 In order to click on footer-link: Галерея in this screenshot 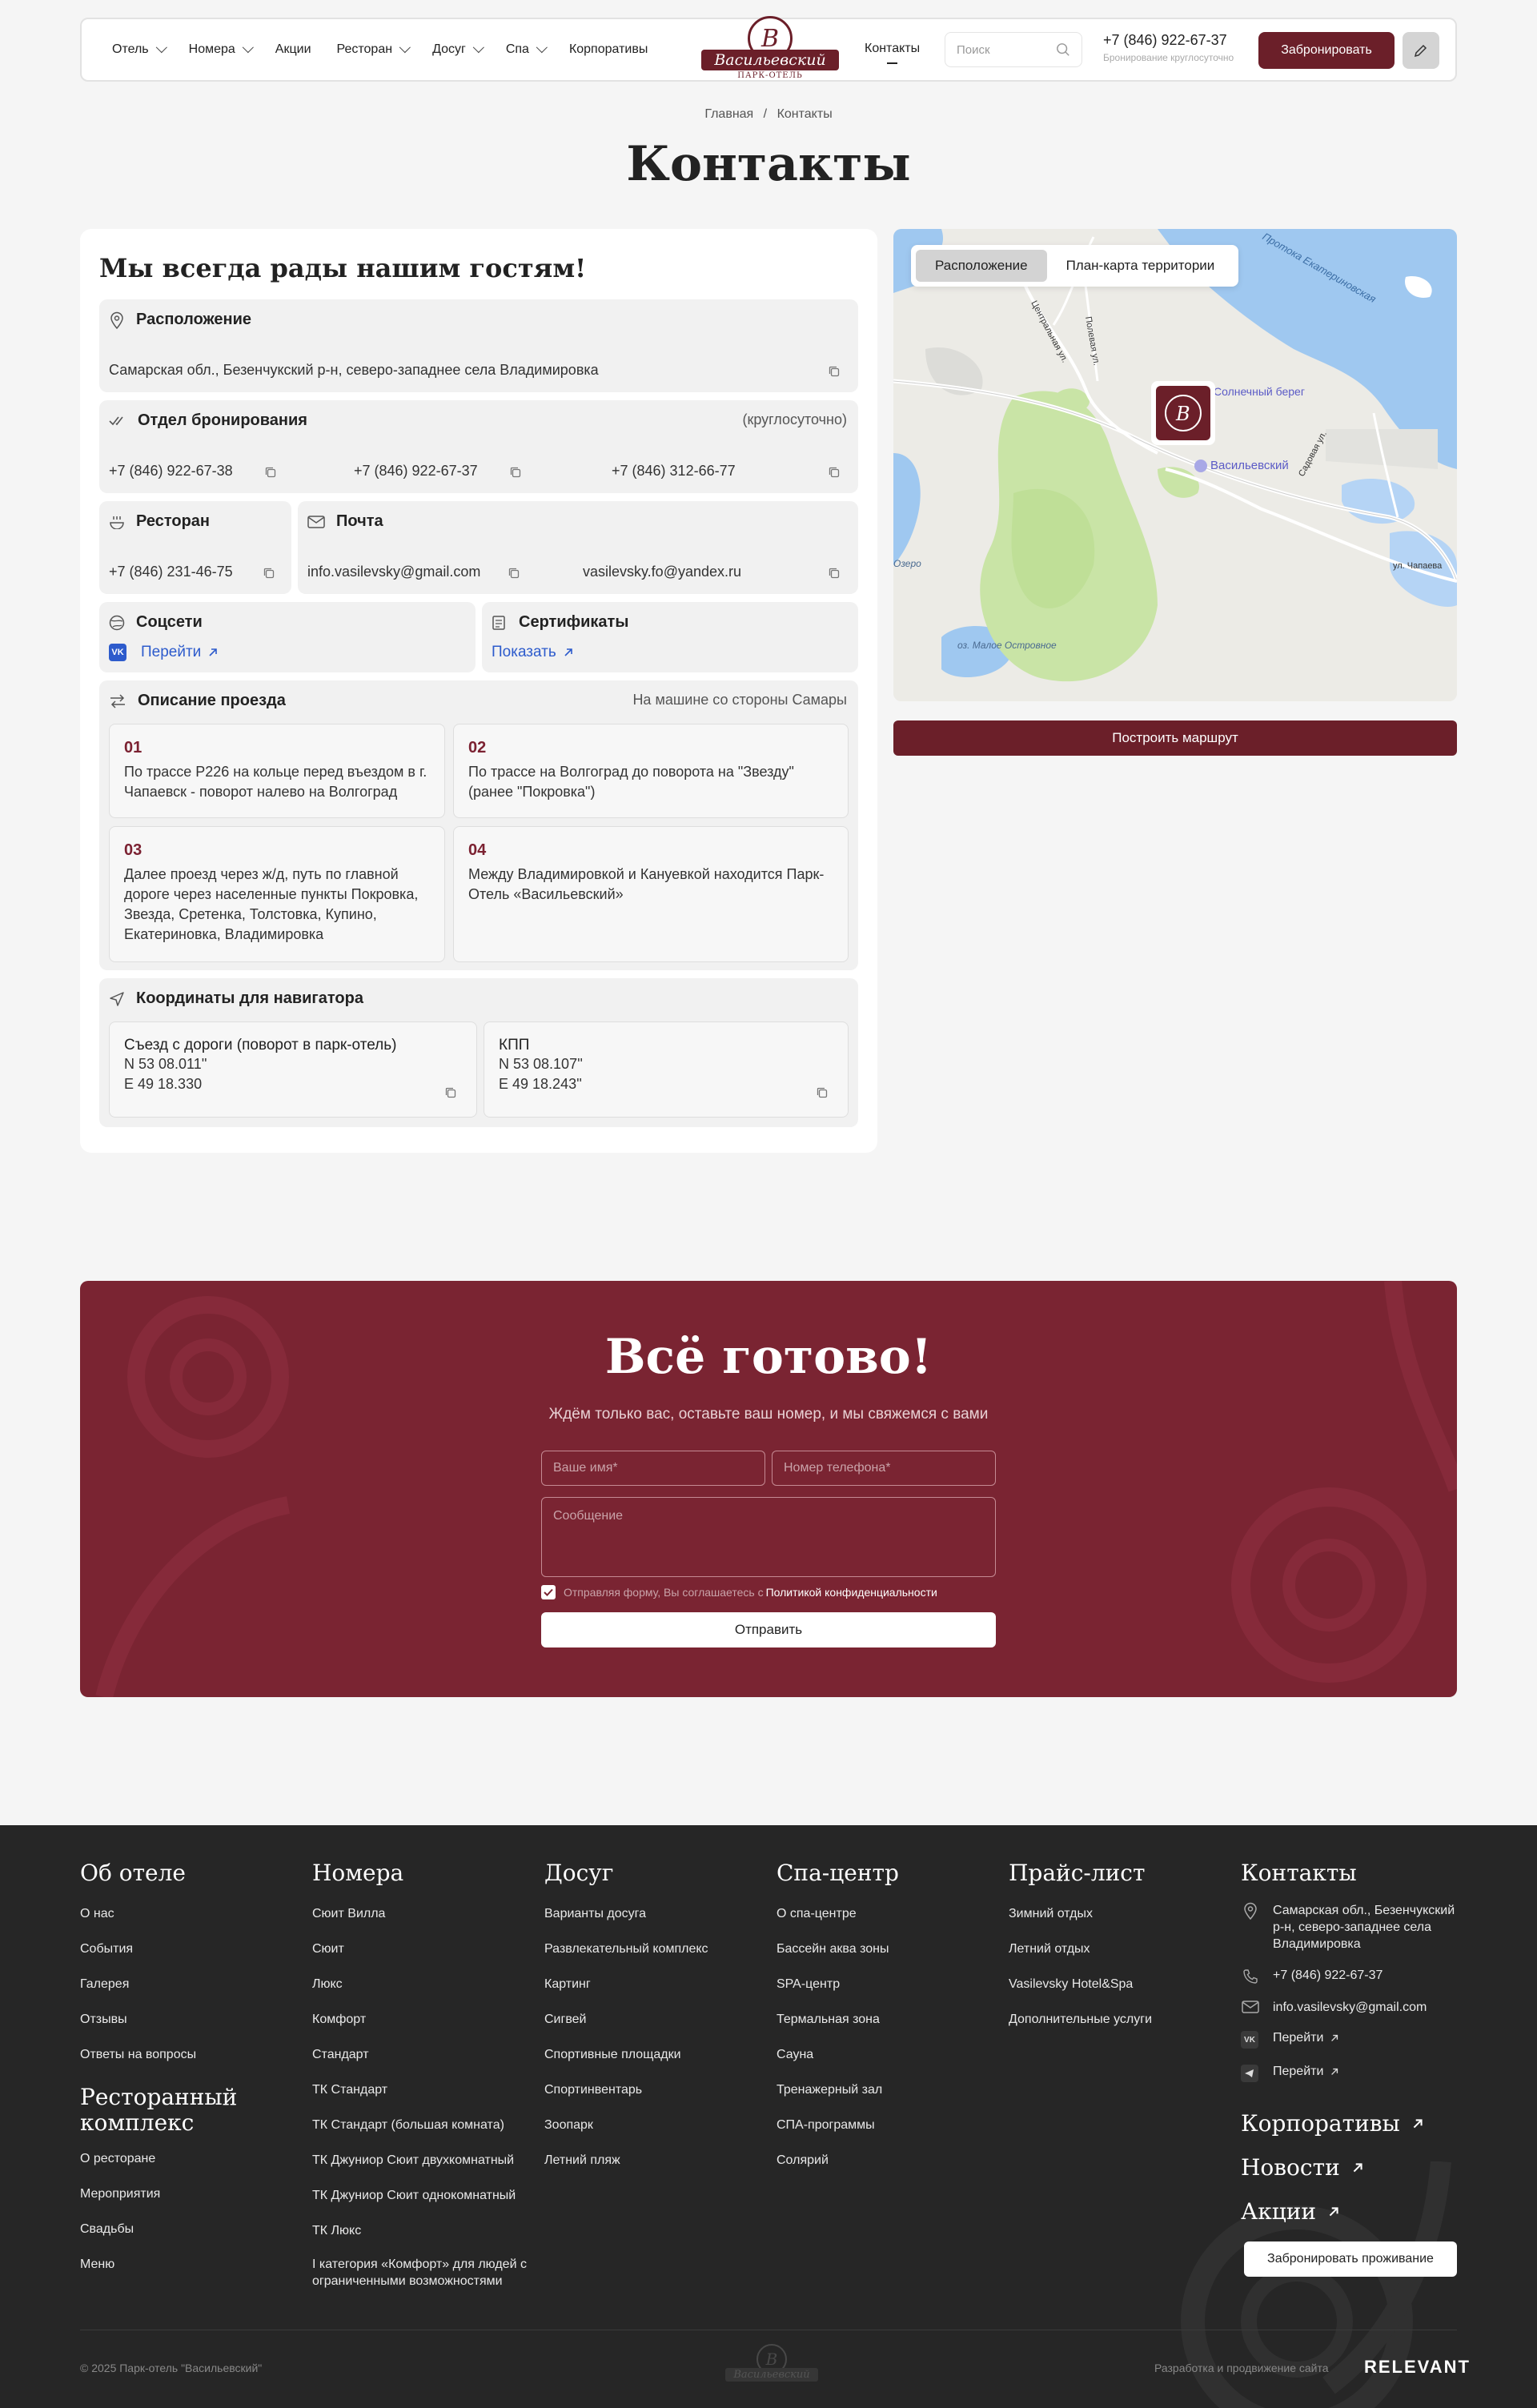, I will do `click(172, 1984)`.